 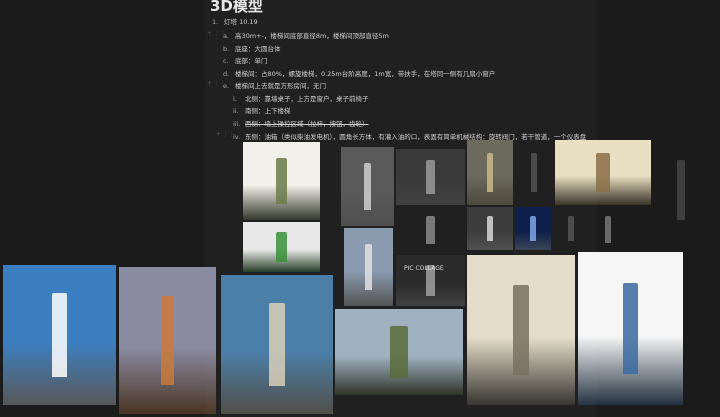 I want to click on list-item: a. 高30m+-，楼梯间底部直径8m，楼梯间顶部直径5m, so click(x=306, y=35).